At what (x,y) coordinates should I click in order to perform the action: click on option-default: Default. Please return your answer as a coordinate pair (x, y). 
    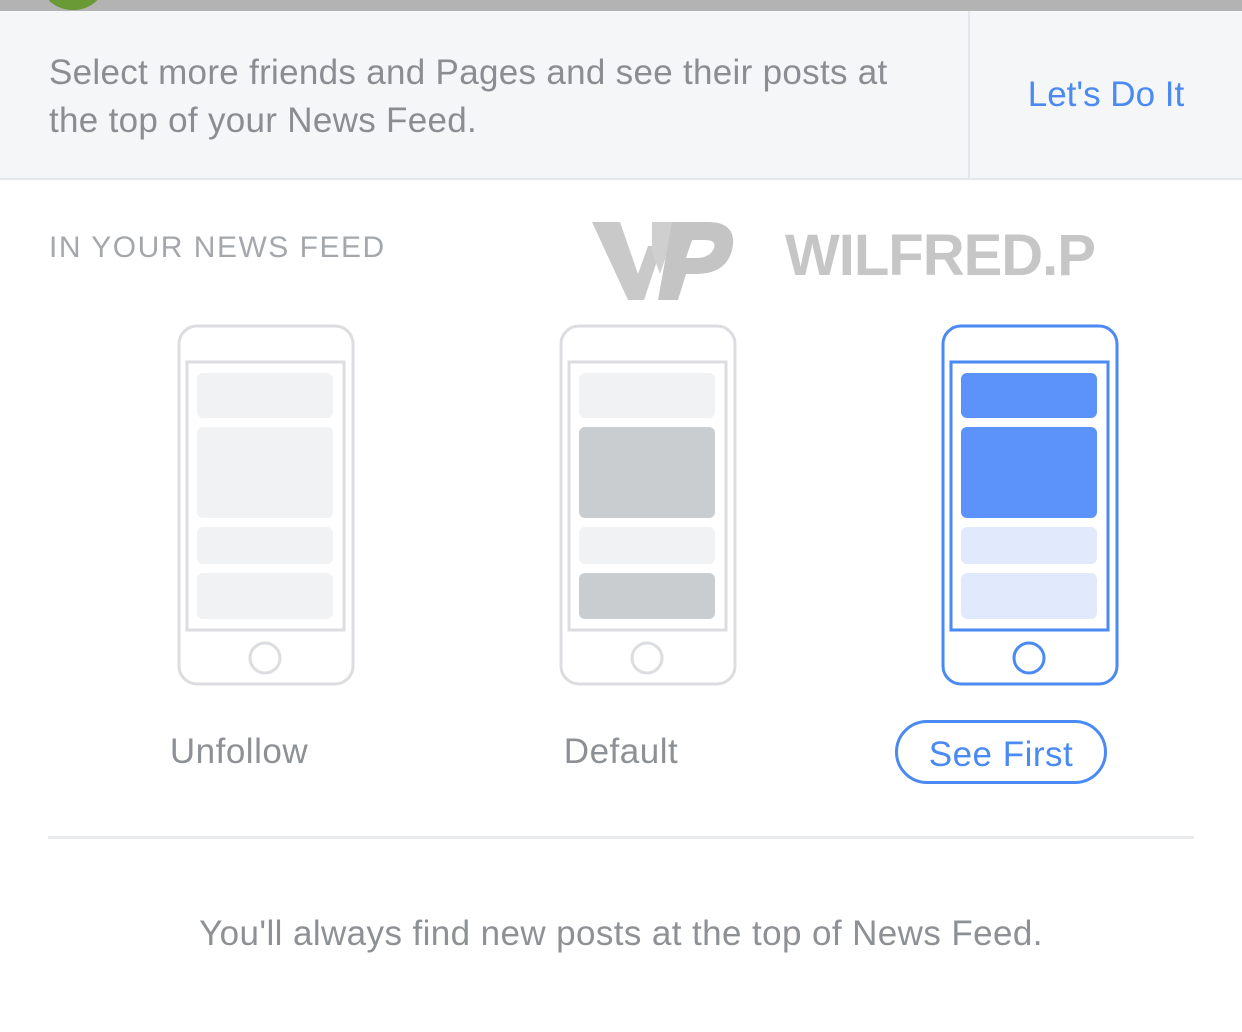
    Looking at the image, I should click on (621, 564).